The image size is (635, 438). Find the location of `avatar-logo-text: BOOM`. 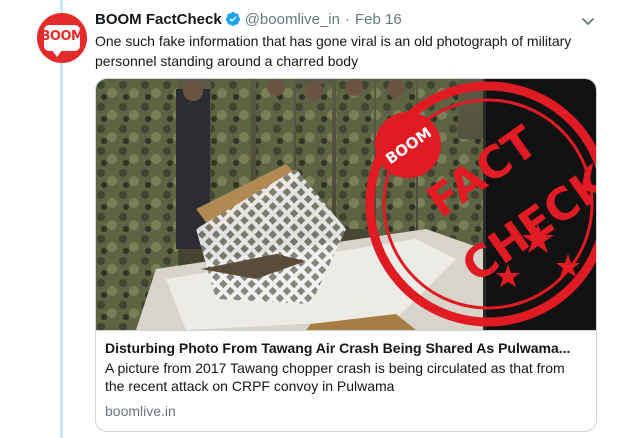

avatar-logo-text: BOOM is located at coordinates (62, 36).